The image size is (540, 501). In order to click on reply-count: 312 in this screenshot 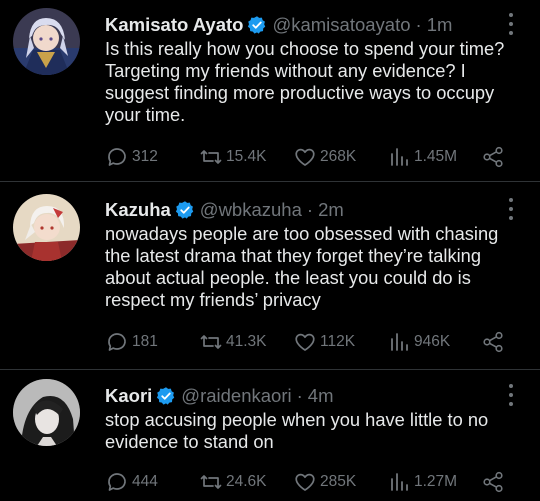, I will do `click(145, 156)`.